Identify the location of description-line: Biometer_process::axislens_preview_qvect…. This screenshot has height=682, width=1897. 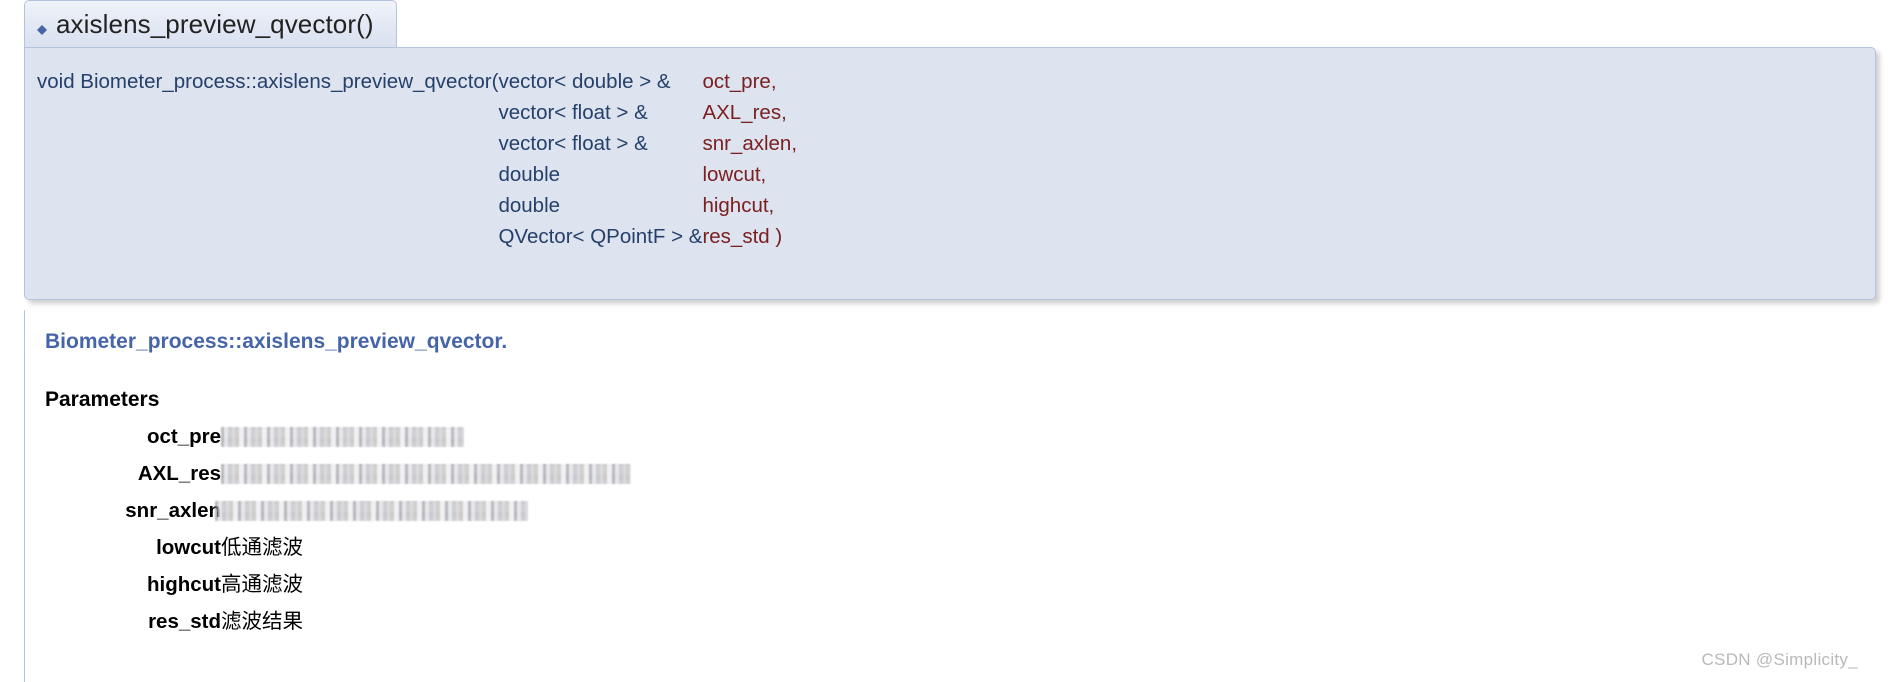
(276, 342).